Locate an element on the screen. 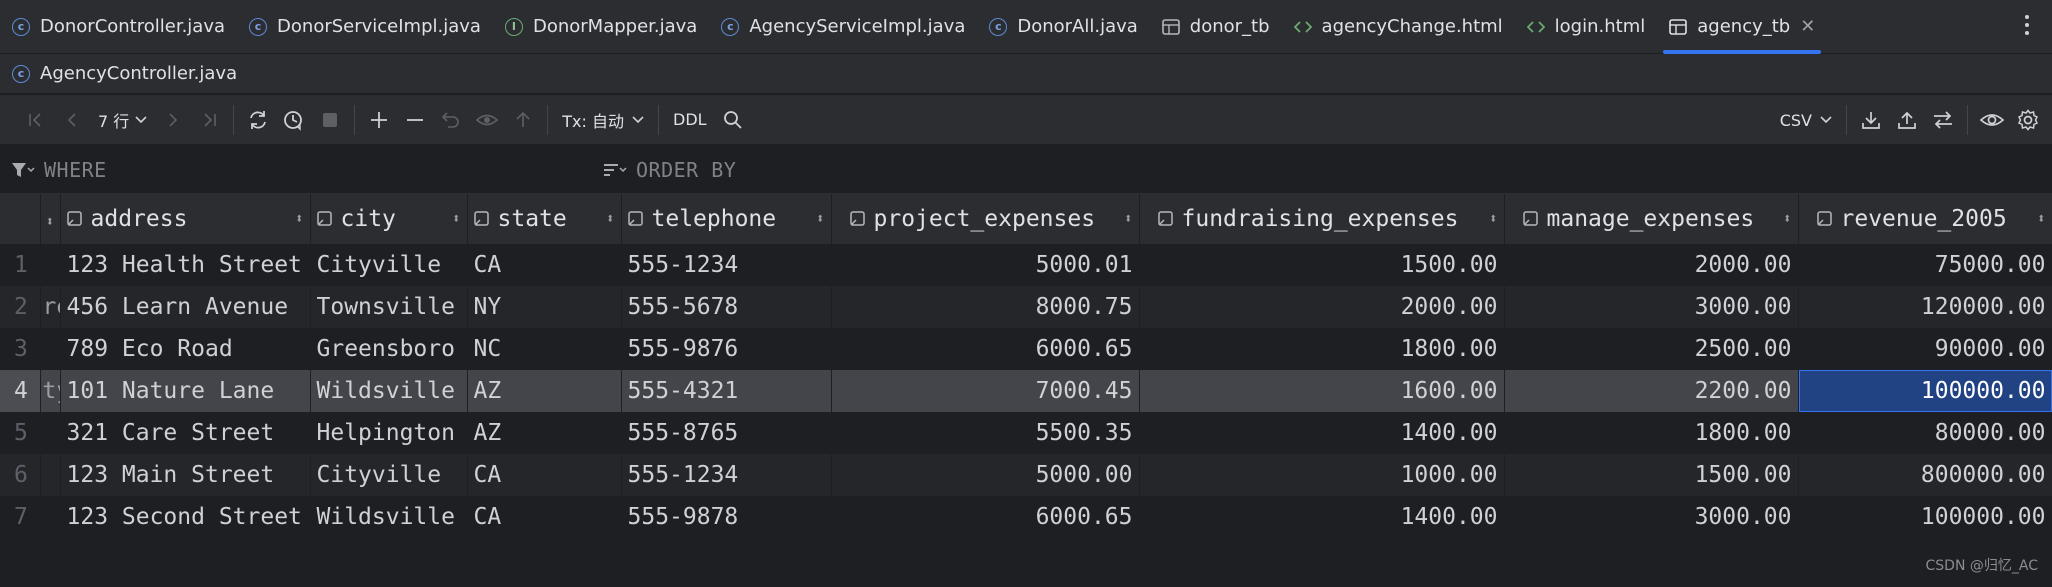 The width and height of the screenshot is (2052, 587). cell-manage-expenses: 1800.00 is located at coordinates (1651, 433).